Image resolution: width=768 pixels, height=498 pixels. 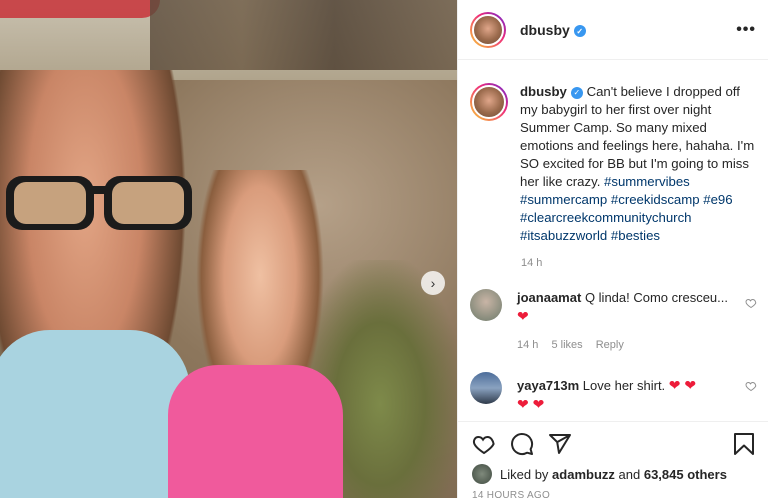 I want to click on photo-girl-shirt, so click(x=255, y=431).